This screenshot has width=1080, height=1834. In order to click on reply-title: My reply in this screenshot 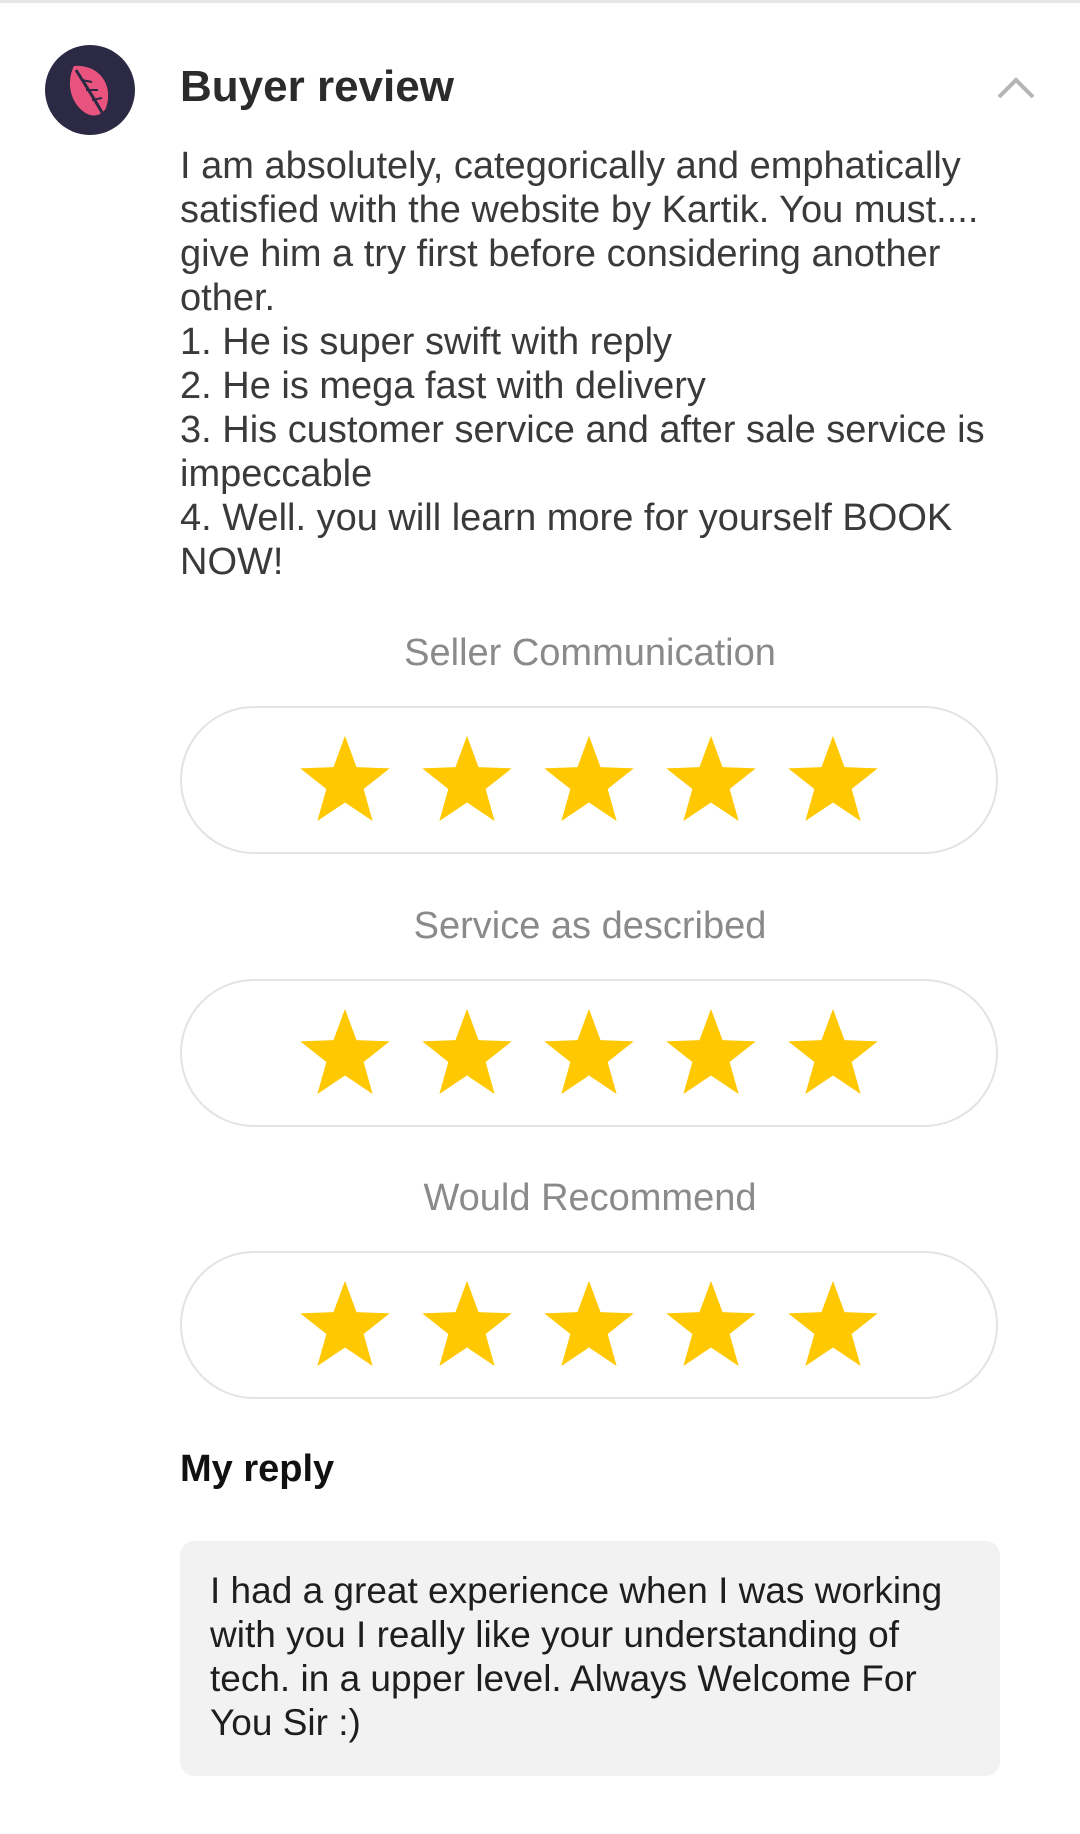, I will do `click(257, 1469)`.